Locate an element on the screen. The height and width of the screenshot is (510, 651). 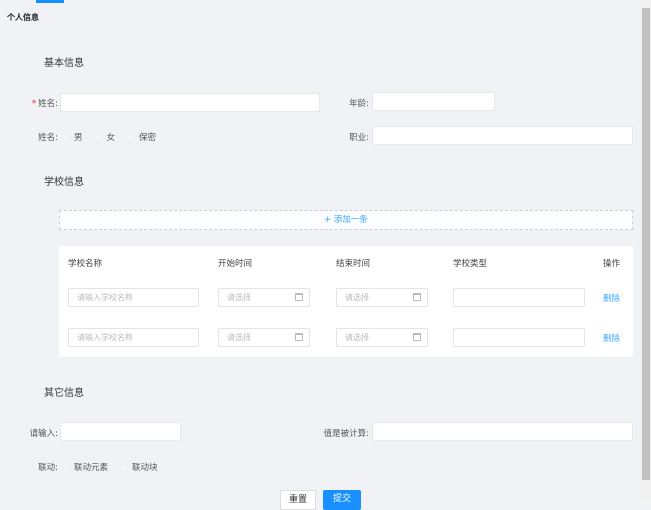
gender-radio-secret: 保密 is located at coordinates (141, 137).